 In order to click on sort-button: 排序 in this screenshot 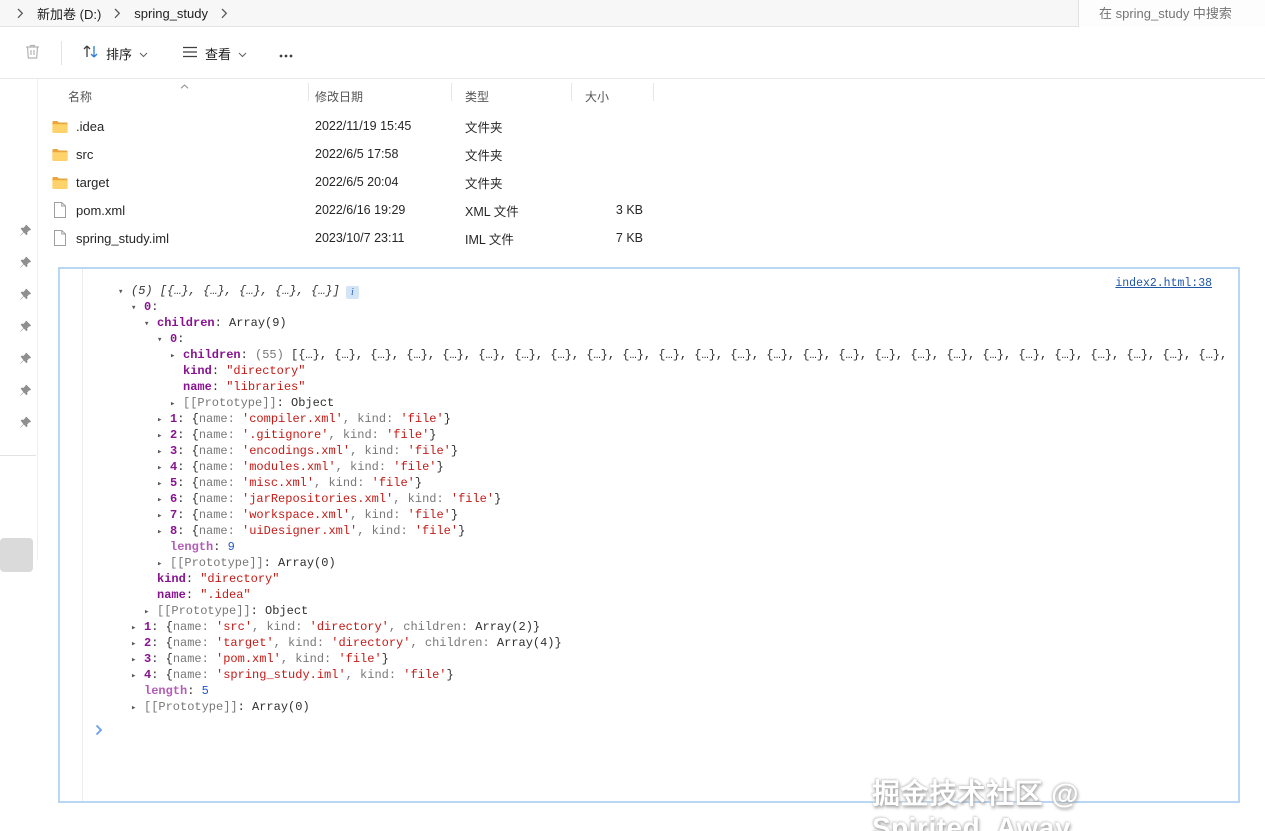, I will do `click(115, 53)`.